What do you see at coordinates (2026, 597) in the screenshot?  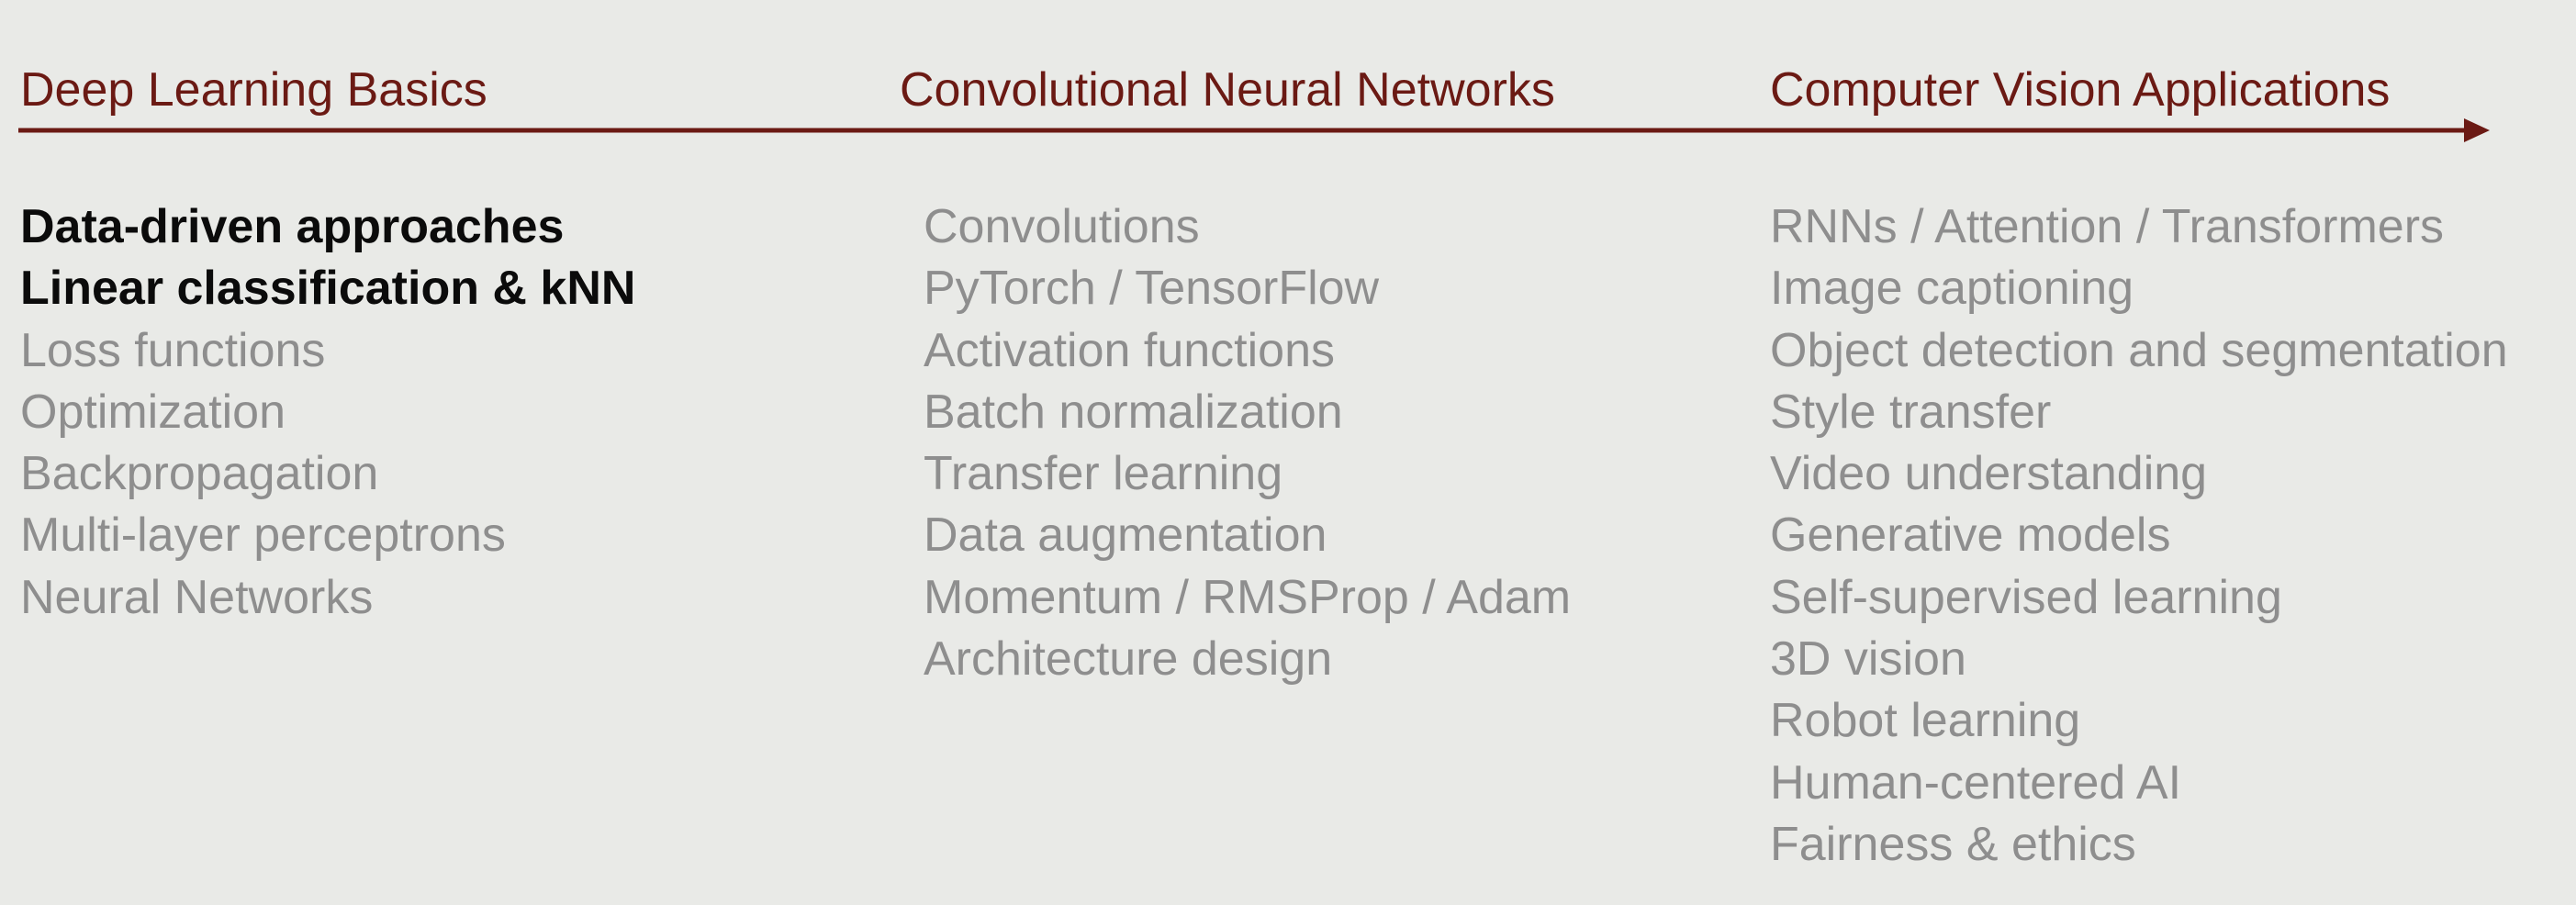 I see `topic-item: Self-supervised learning` at bounding box center [2026, 597].